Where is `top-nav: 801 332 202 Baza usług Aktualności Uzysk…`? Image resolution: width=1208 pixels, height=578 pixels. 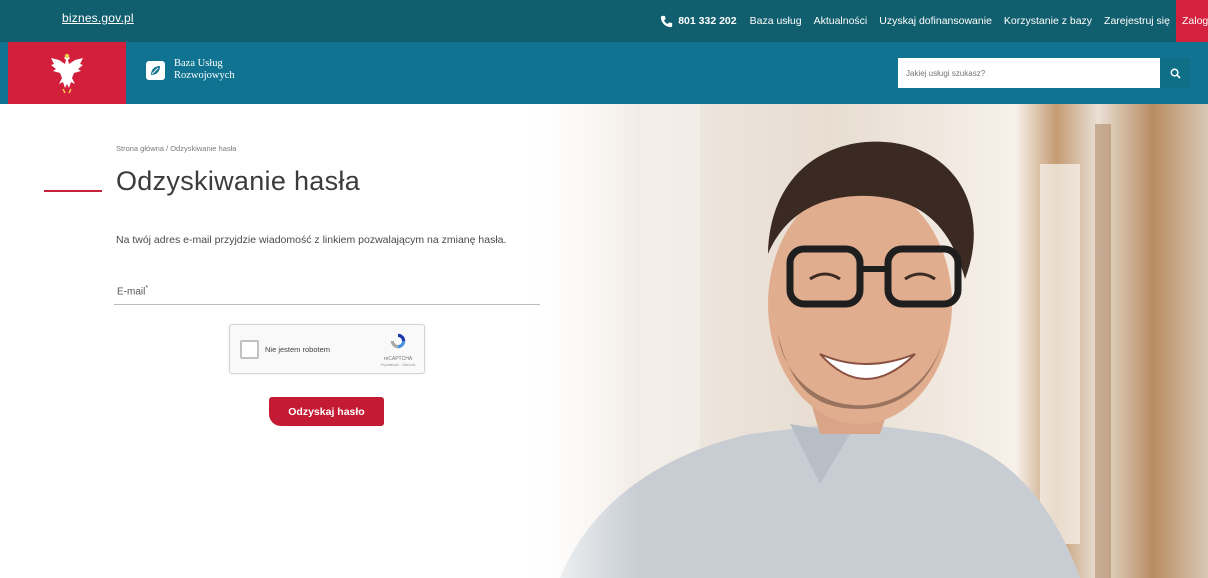 top-nav: 801 332 202 Baza usług Aktualności Uzysk… is located at coordinates (930, 21).